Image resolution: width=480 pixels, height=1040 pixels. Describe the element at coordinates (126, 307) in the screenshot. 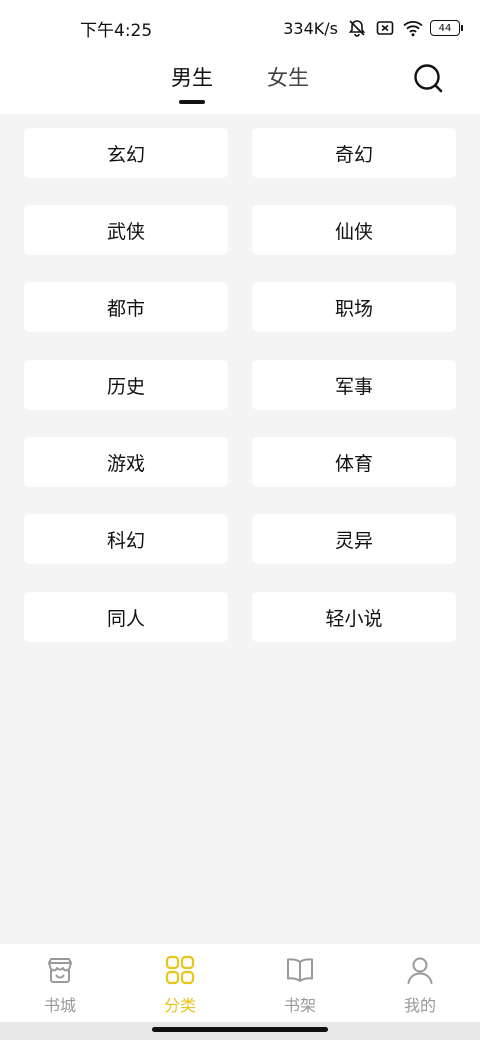

I see `category-item: 都市` at that location.